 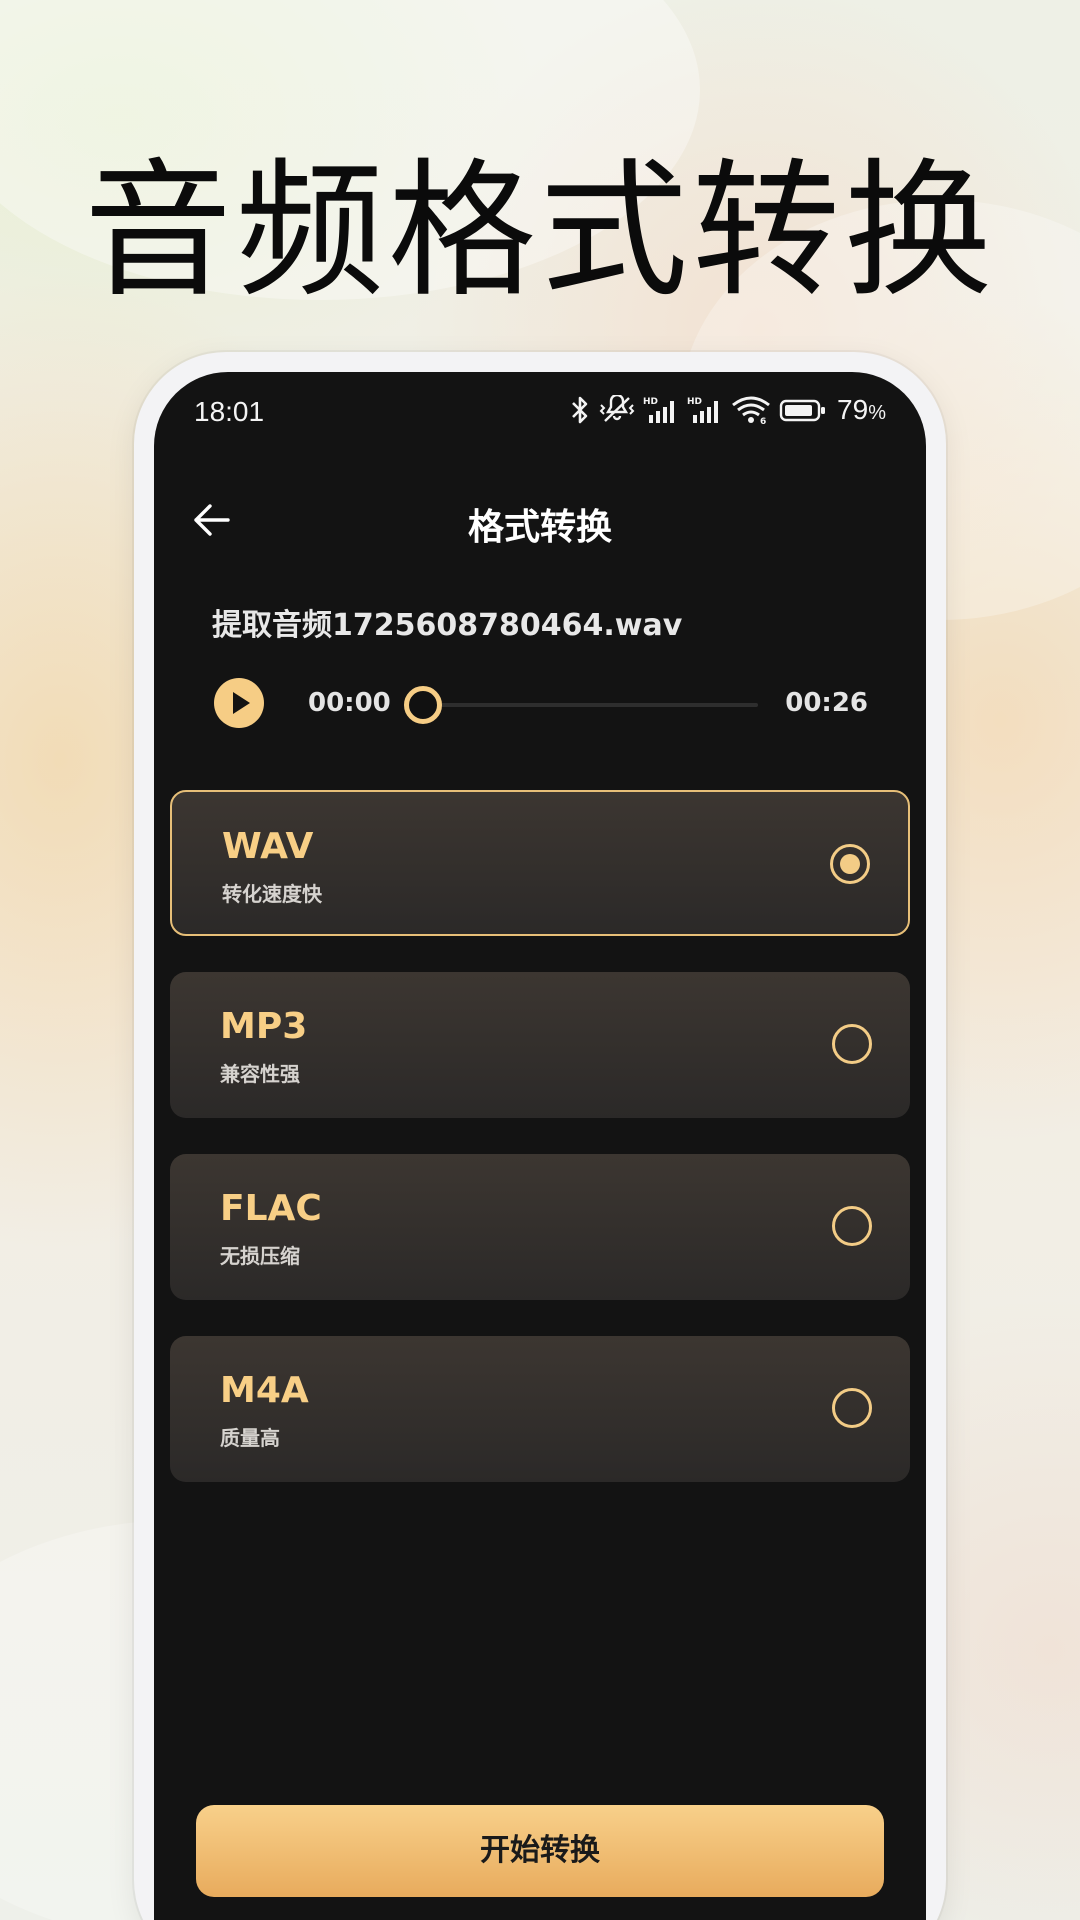 I want to click on format-description: 质量高, so click(x=250, y=1438).